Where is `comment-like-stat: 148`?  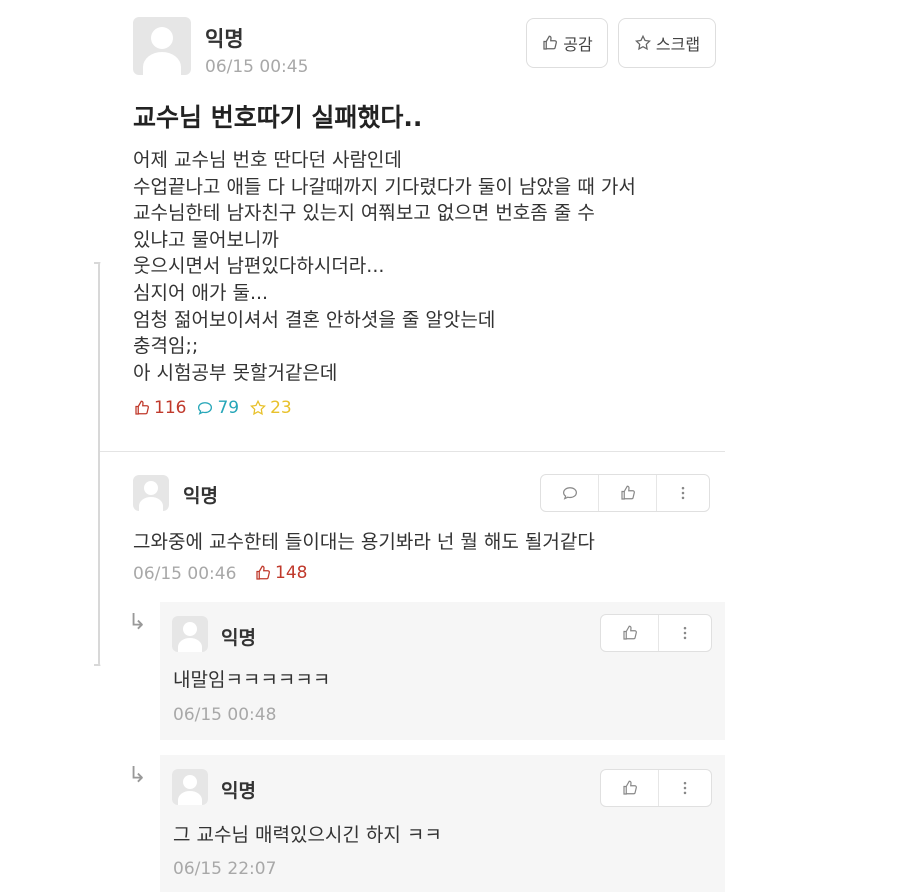
comment-like-stat: 148 is located at coordinates (280, 573).